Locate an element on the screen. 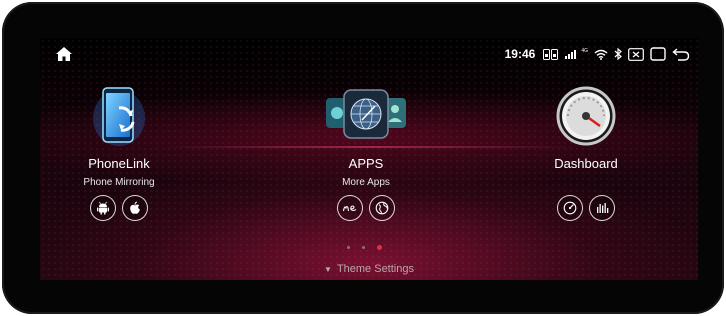 This screenshot has height=316, width=726. recent-apps-button is located at coordinates (658, 54).